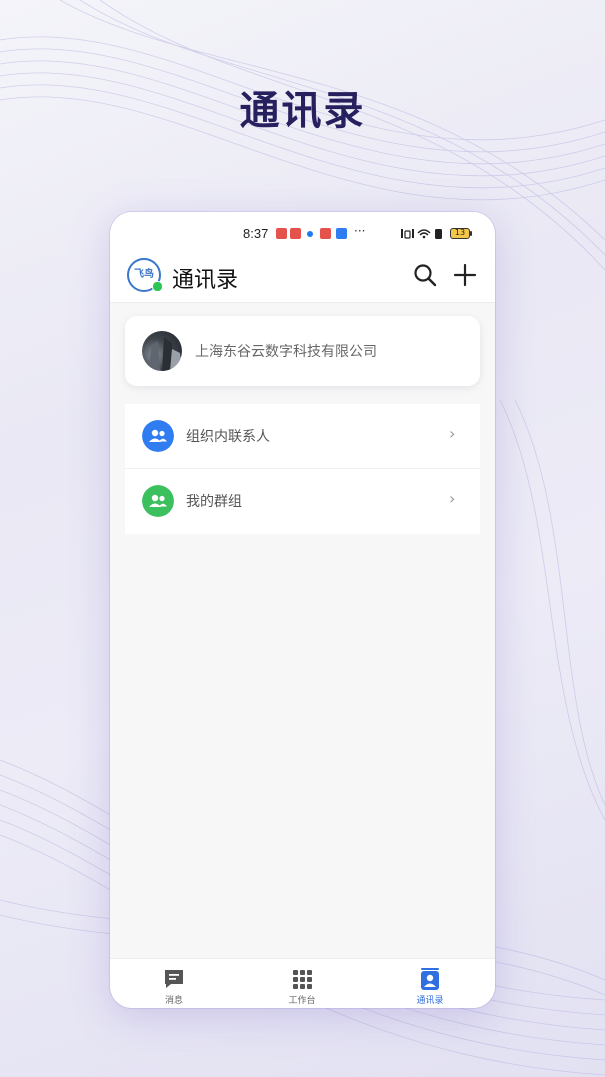 The width and height of the screenshot is (605, 1077). I want to click on menu-item-label: 组织内联系人, so click(228, 437).